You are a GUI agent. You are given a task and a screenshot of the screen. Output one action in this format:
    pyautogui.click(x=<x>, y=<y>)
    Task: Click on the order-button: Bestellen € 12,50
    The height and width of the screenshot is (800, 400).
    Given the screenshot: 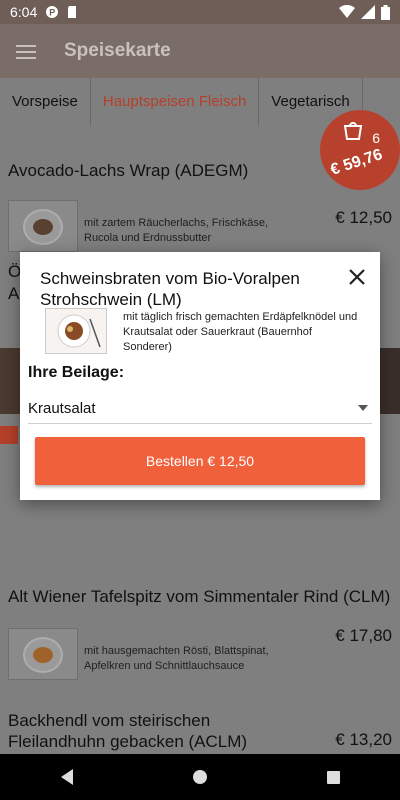 What is the action you would take?
    pyautogui.click(x=200, y=461)
    